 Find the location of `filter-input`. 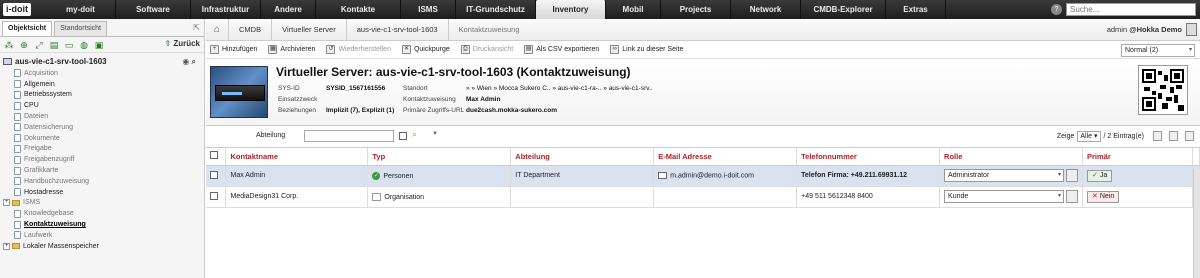

filter-input is located at coordinates (349, 136).